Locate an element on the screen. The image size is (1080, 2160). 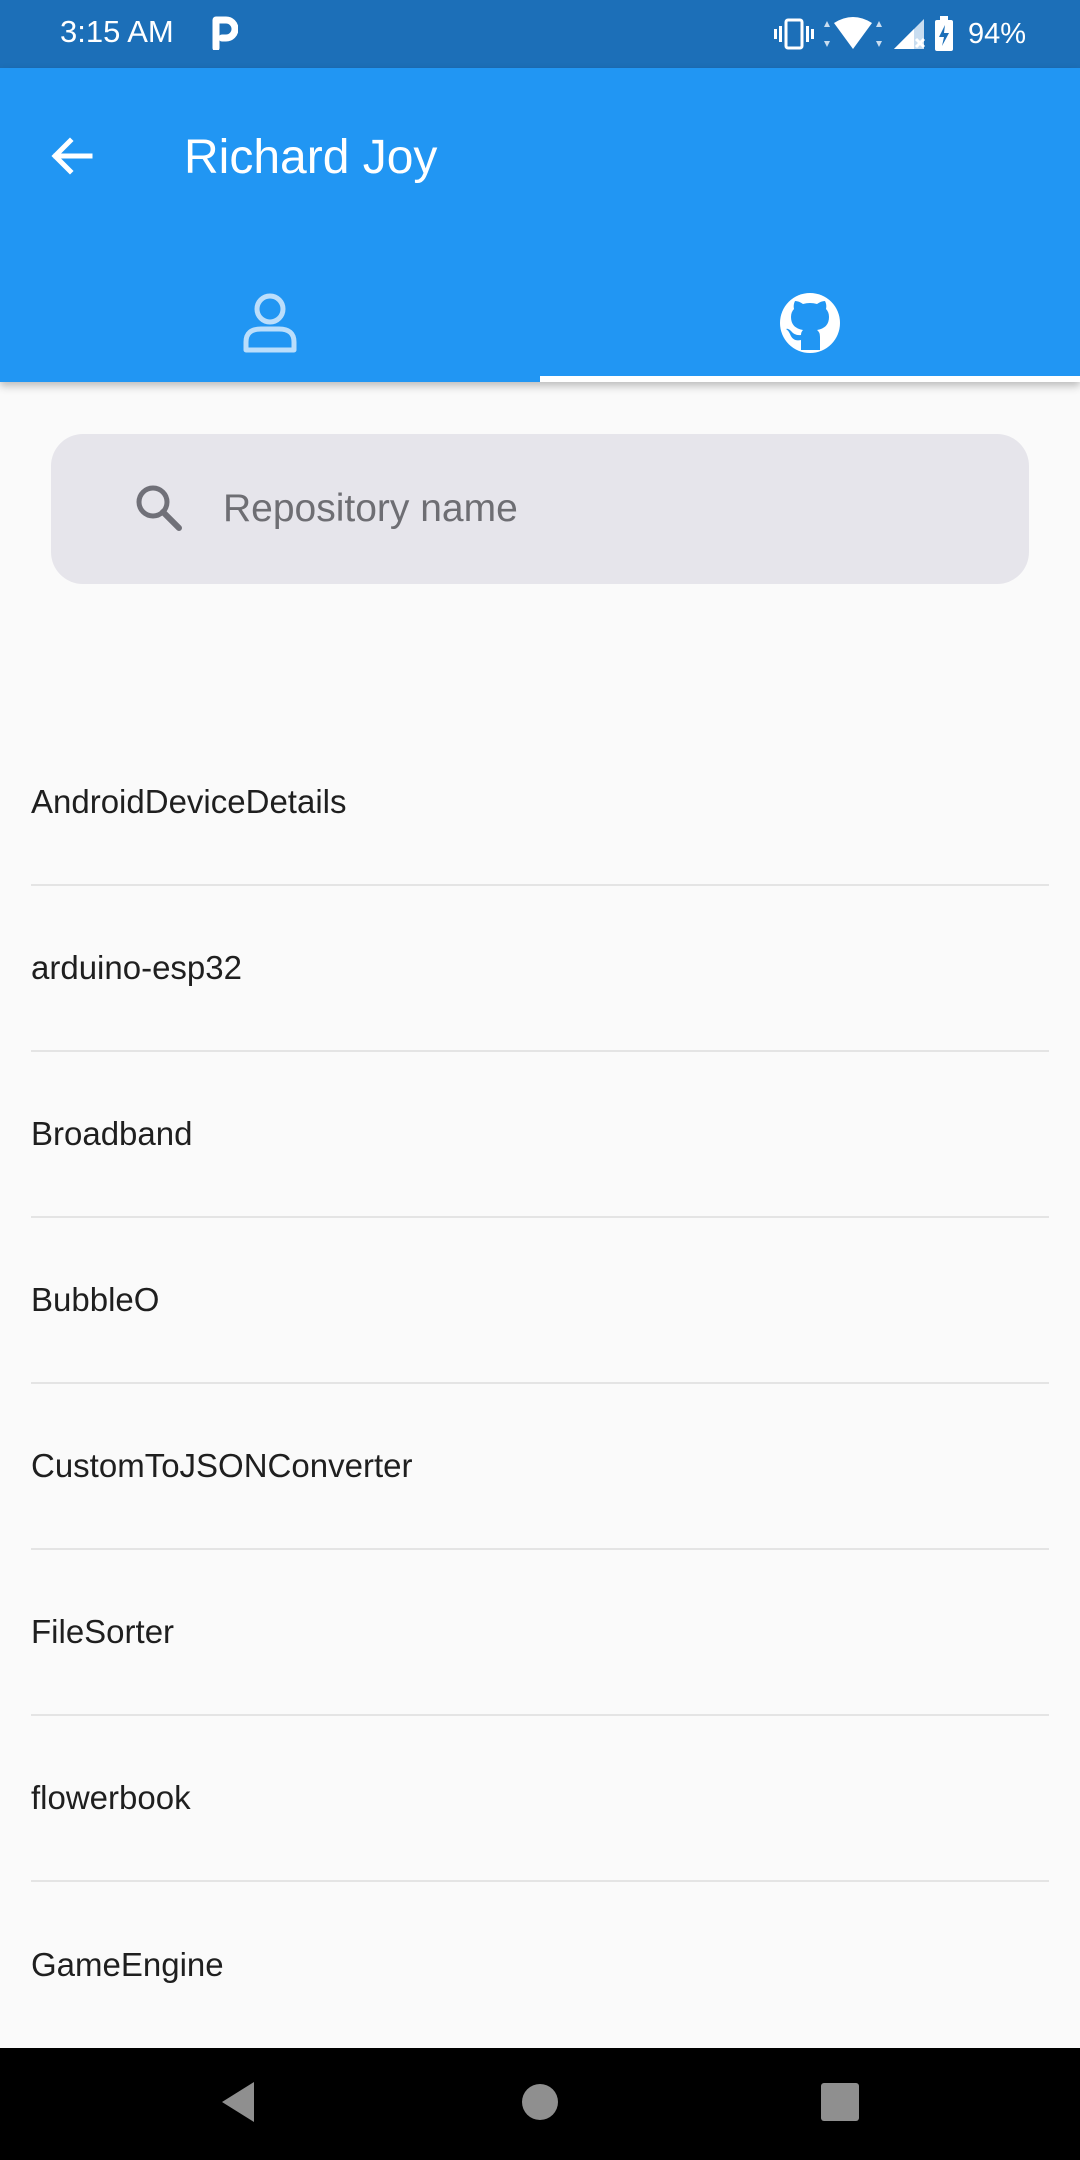
battery-charging-icon is located at coordinates (944, 34).